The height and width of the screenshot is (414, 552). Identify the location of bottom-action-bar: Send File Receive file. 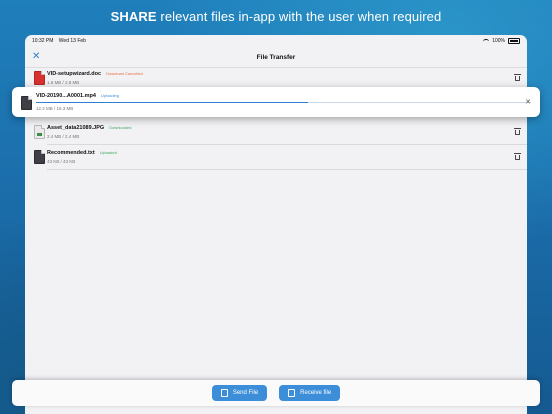
(276, 393).